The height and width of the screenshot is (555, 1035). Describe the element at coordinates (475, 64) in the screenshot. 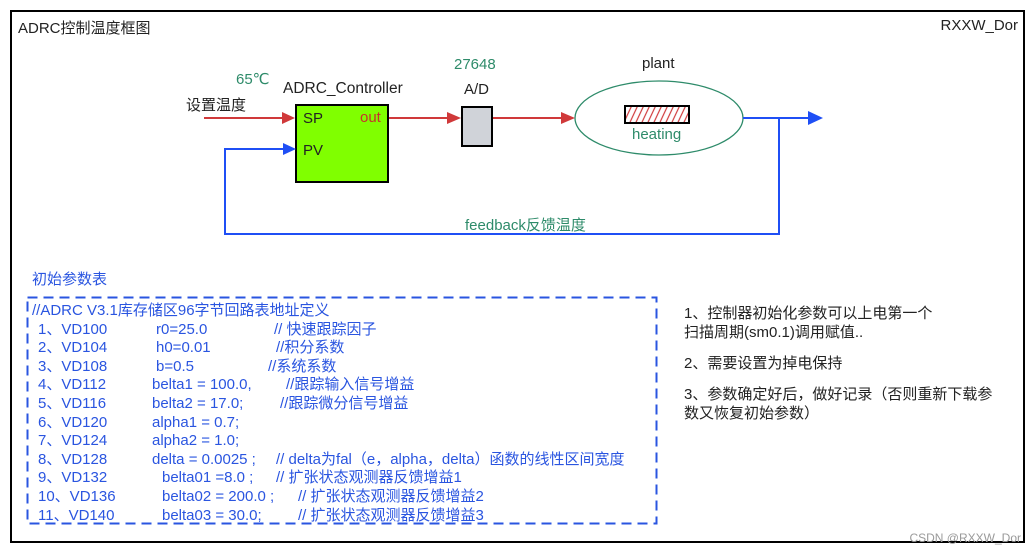

I see `ad-value: 27648` at that location.